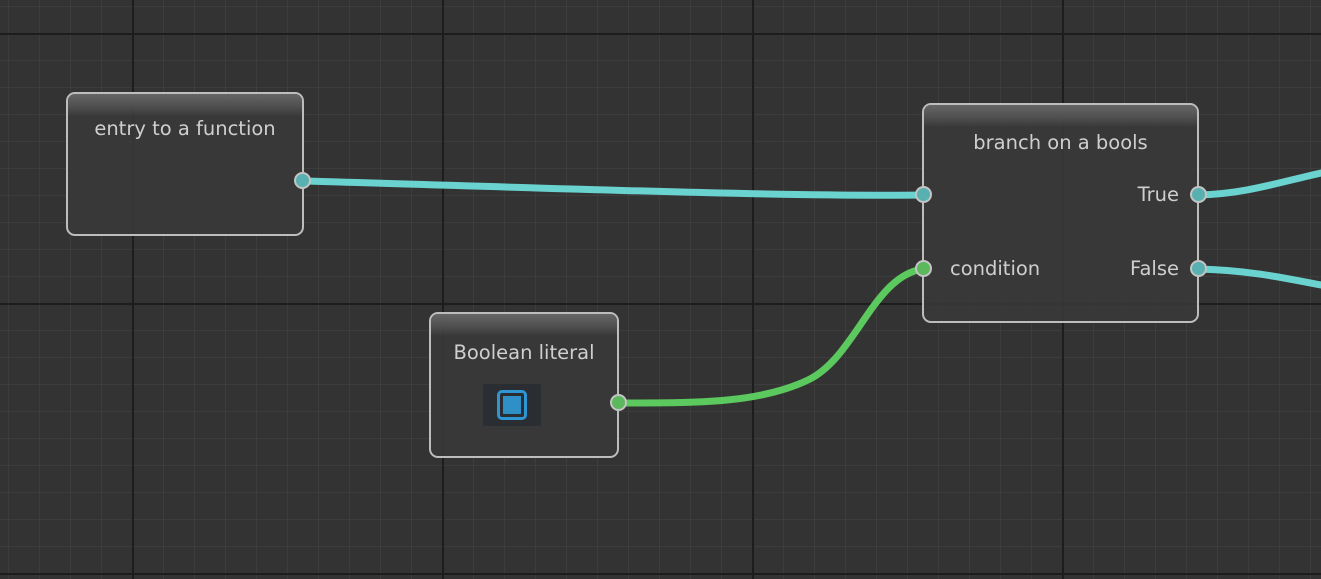 This screenshot has height=579, width=1321. I want to click on wire-true-out, so click(1257, 184).